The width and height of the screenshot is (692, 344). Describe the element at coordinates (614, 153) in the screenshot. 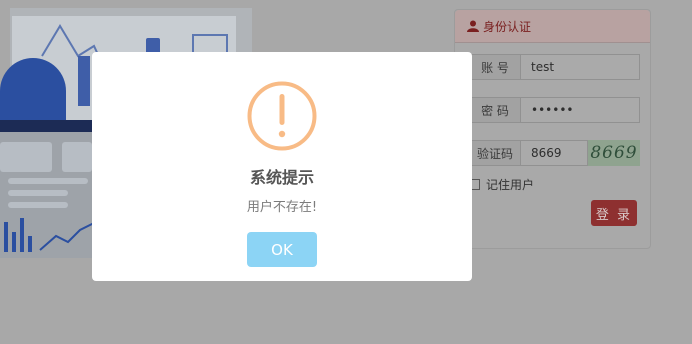

I see `captcha-image: 8669` at that location.